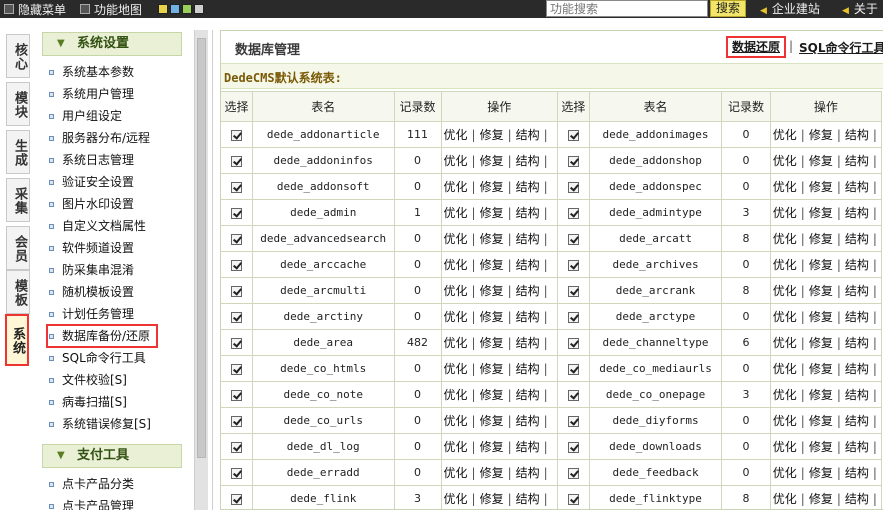 Image resolution: width=883 pixels, height=510 pixels. What do you see at coordinates (97, 358) in the screenshot?
I see `menu-item: SQL命令行工具` at bounding box center [97, 358].